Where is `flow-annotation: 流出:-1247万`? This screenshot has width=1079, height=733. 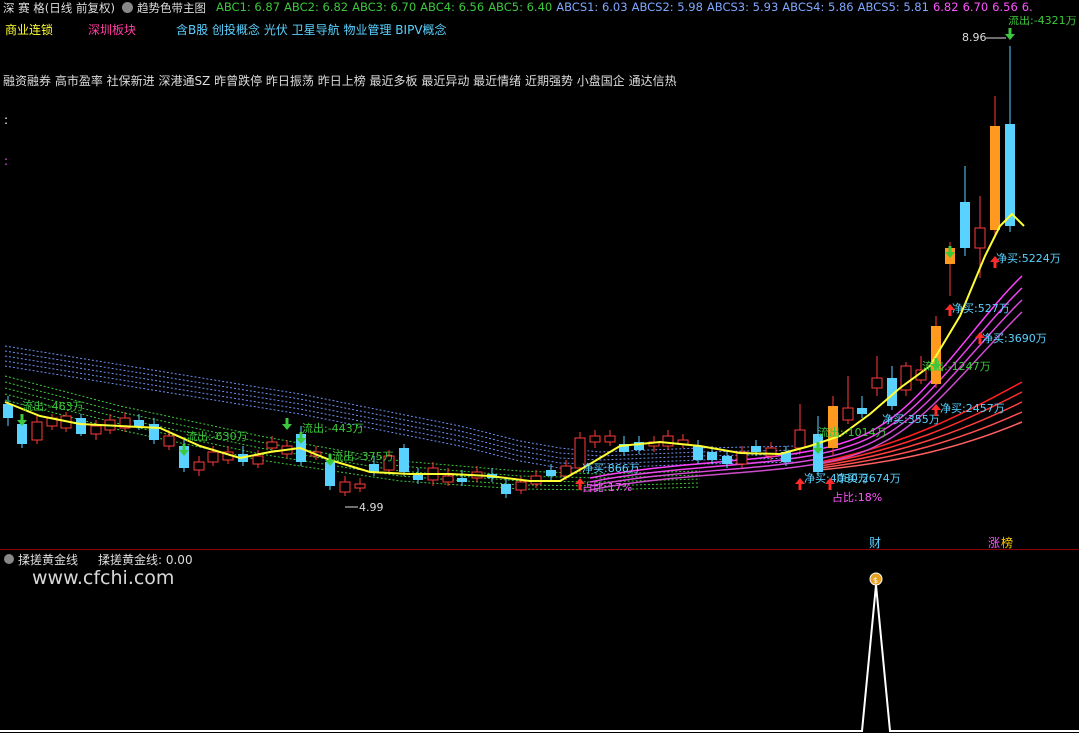
flow-annotation: 流出:-1247万 is located at coordinates (956, 366).